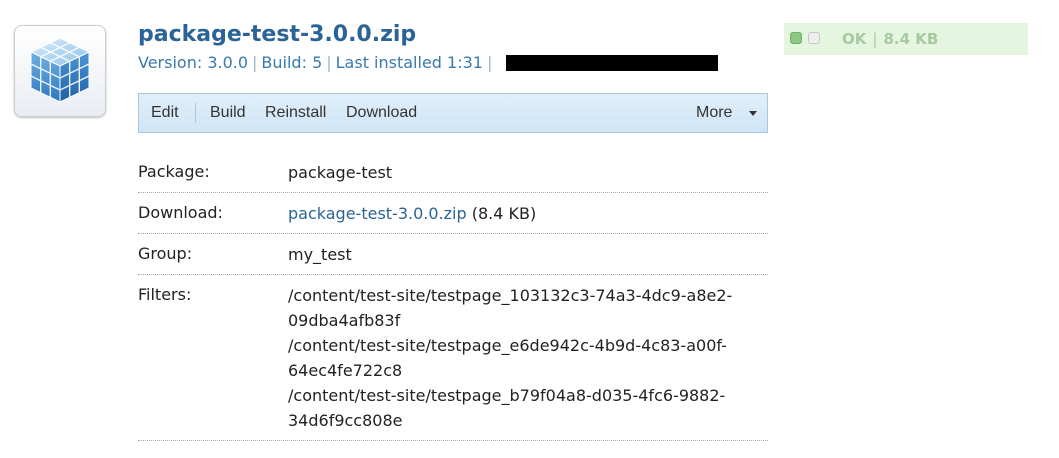 This screenshot has width=1059, height=458. What do you see at coordinates (295, 113) in the screenshot?
I see `reinstall-button: Reinstall` at bounding box center [295, 113].